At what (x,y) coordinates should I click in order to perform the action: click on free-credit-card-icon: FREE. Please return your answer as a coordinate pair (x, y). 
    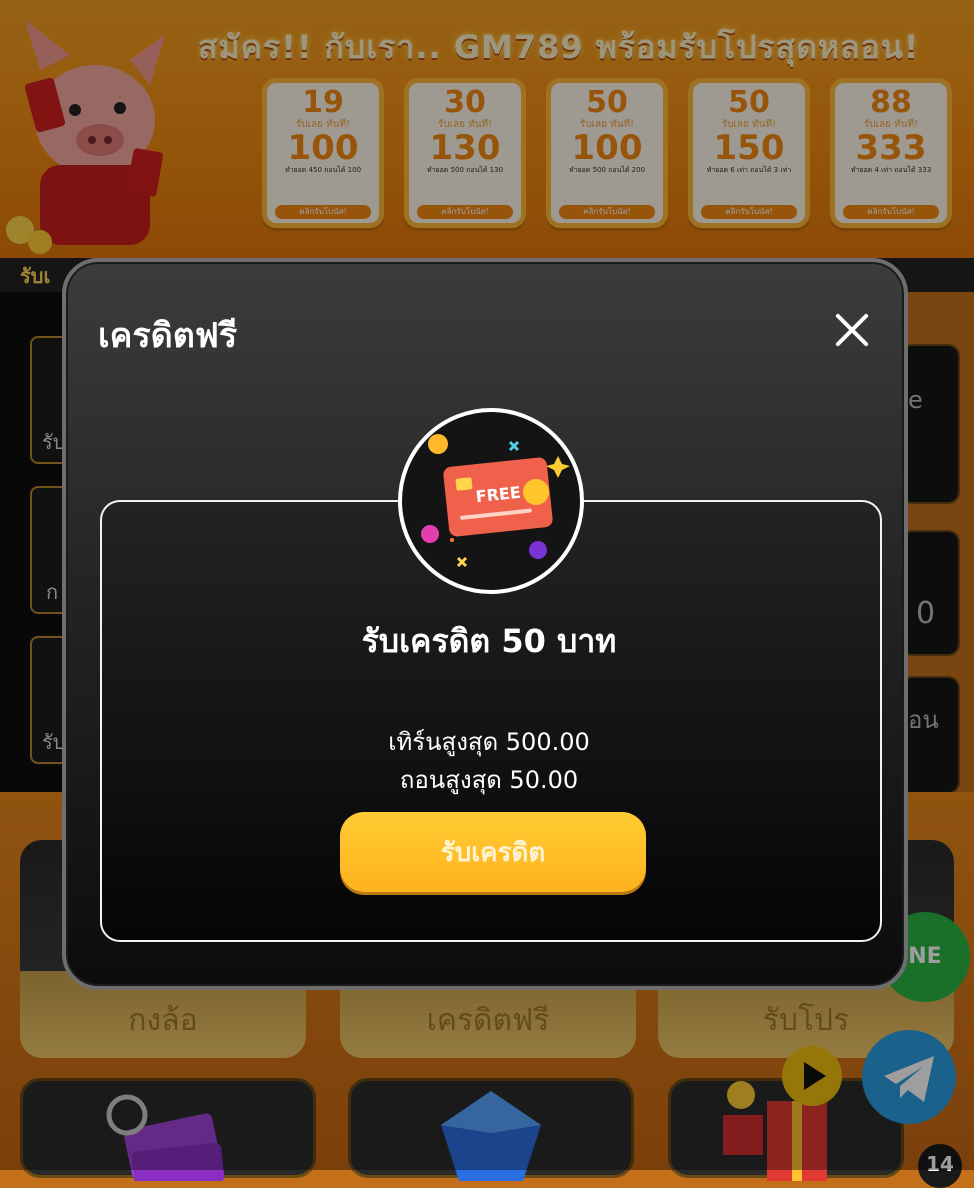
    Looking at the image, I should click on (495, 501).